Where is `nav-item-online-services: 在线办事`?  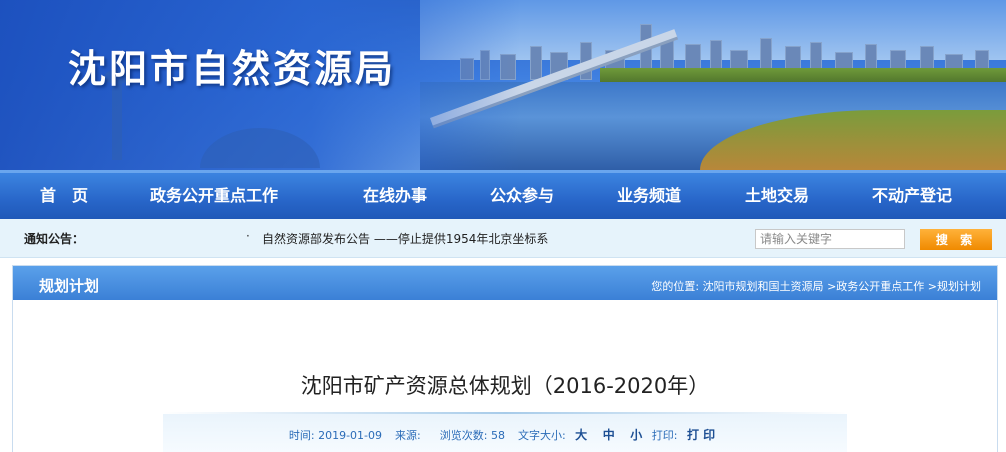
nav-item-online-services: 在线办事 is located at coordinates (395, 196).